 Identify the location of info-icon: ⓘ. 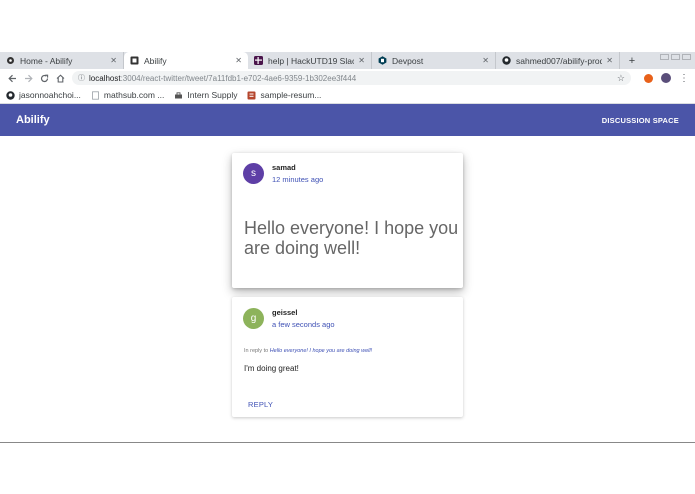
(81, 78).